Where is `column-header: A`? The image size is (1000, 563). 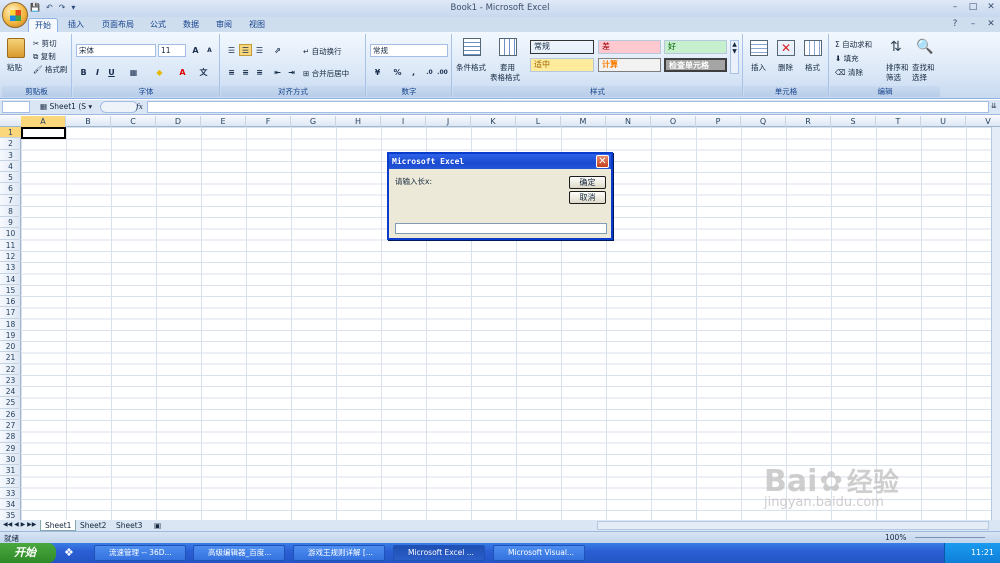 column-header: A is located at coordinates (43, 121).